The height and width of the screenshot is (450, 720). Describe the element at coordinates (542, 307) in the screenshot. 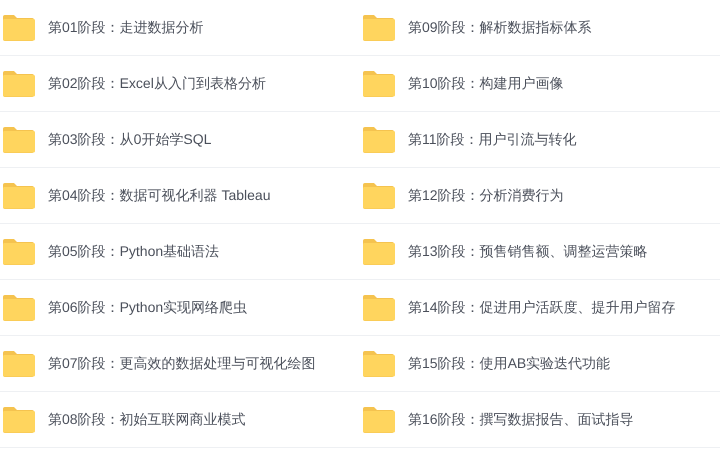

I see `folder-name: 第14阶段：促进用户活跃度、提升用户留存` at that location.